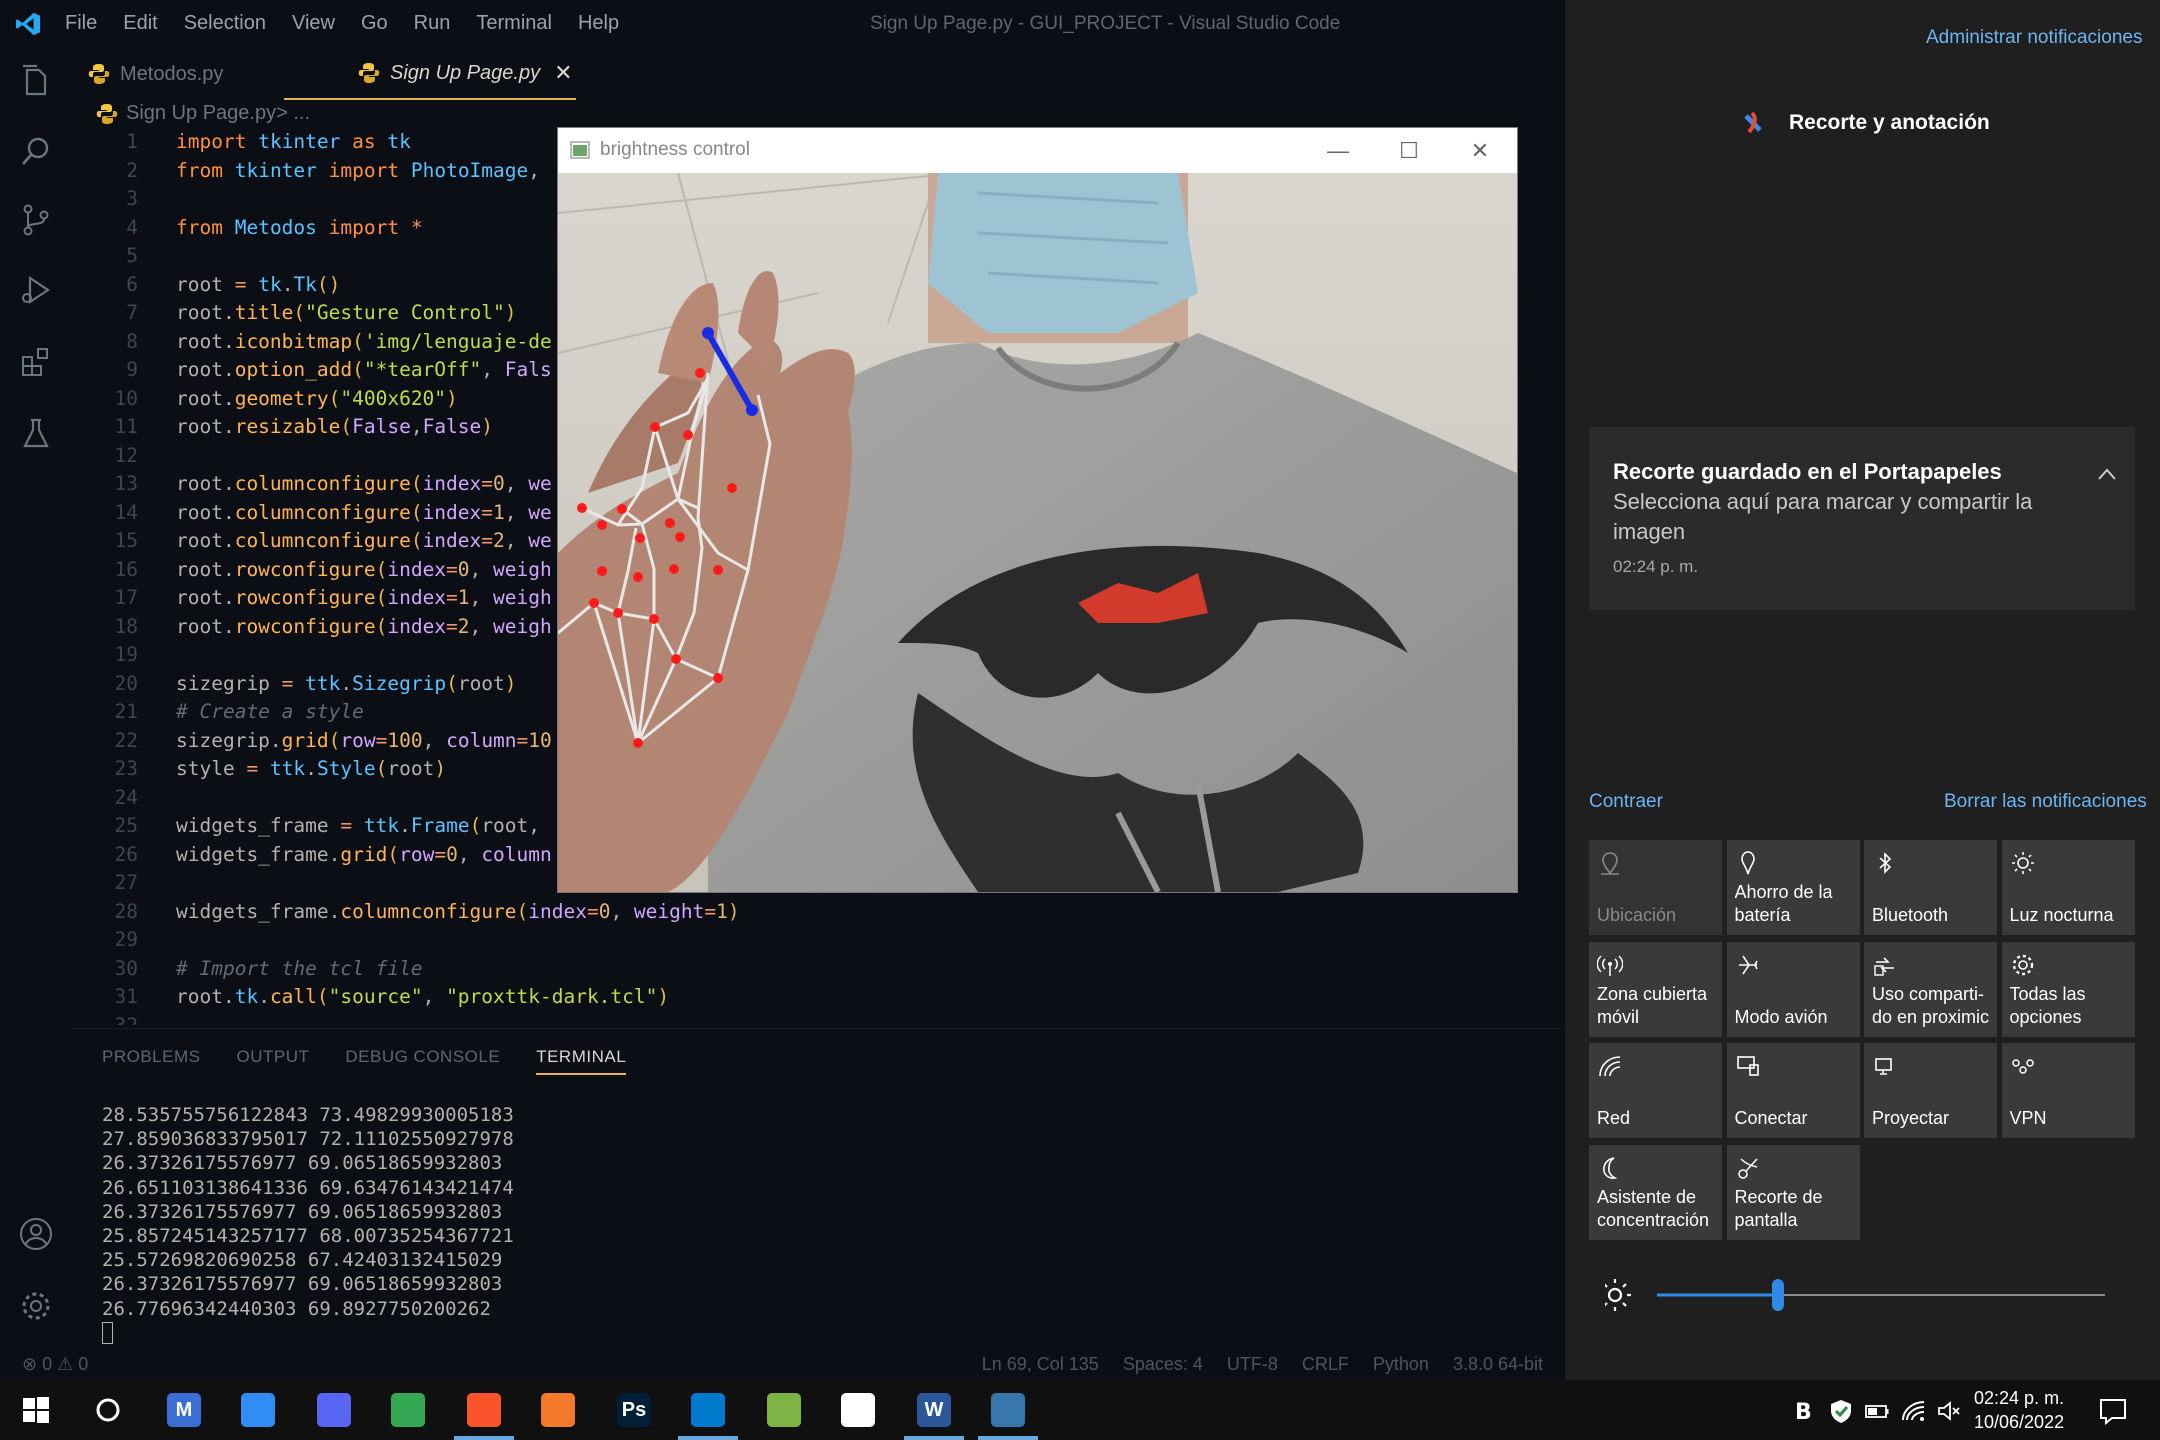 The width and height of the screenshot is (2160, 1440). Describe the element at coordinates (1949, 1411) in the screenshot. I see `volume-muted-icon` at that location.